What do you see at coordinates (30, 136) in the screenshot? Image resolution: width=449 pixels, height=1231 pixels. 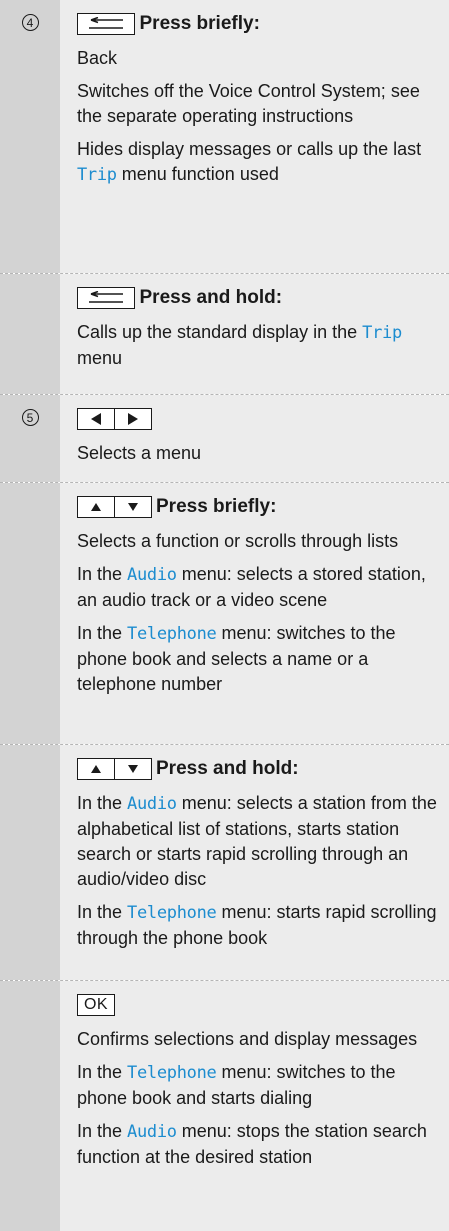 I see `row-number-cell: 4` at bounding box center [30, 136].